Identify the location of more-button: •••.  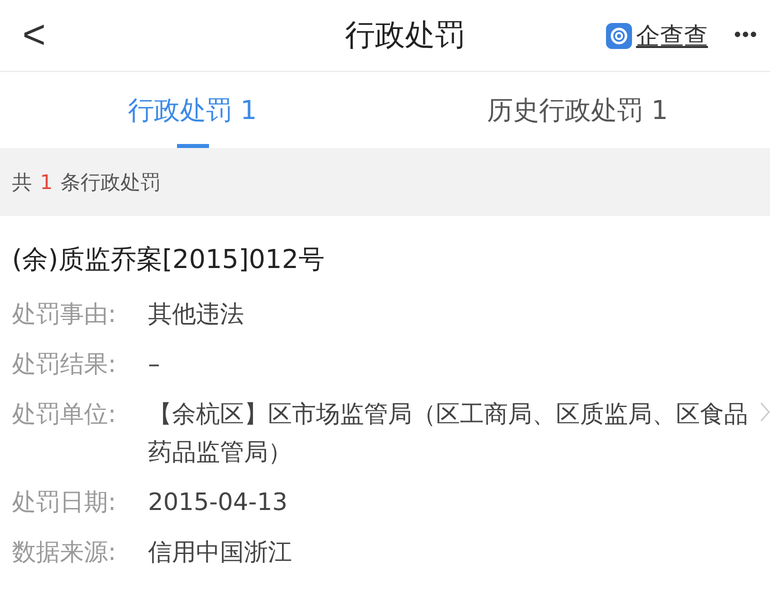
(746, 35).